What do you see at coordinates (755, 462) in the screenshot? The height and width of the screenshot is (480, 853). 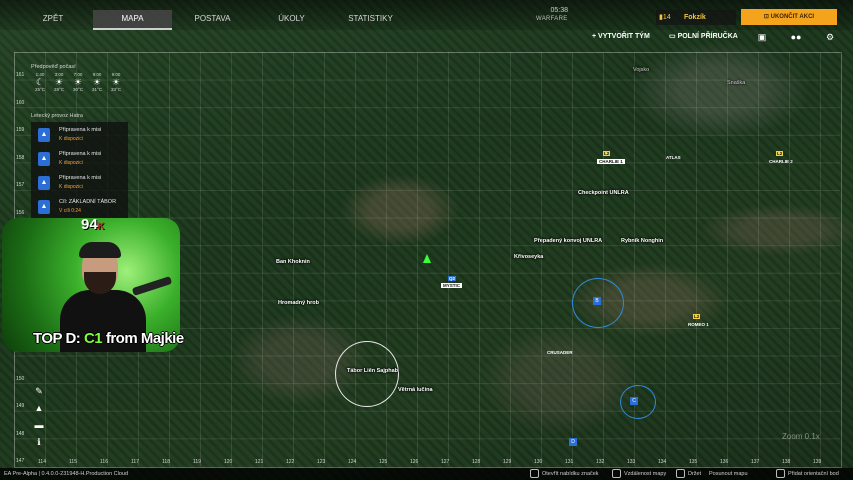 I see `grid-col-label: 137` at bounding box center [755, 462].